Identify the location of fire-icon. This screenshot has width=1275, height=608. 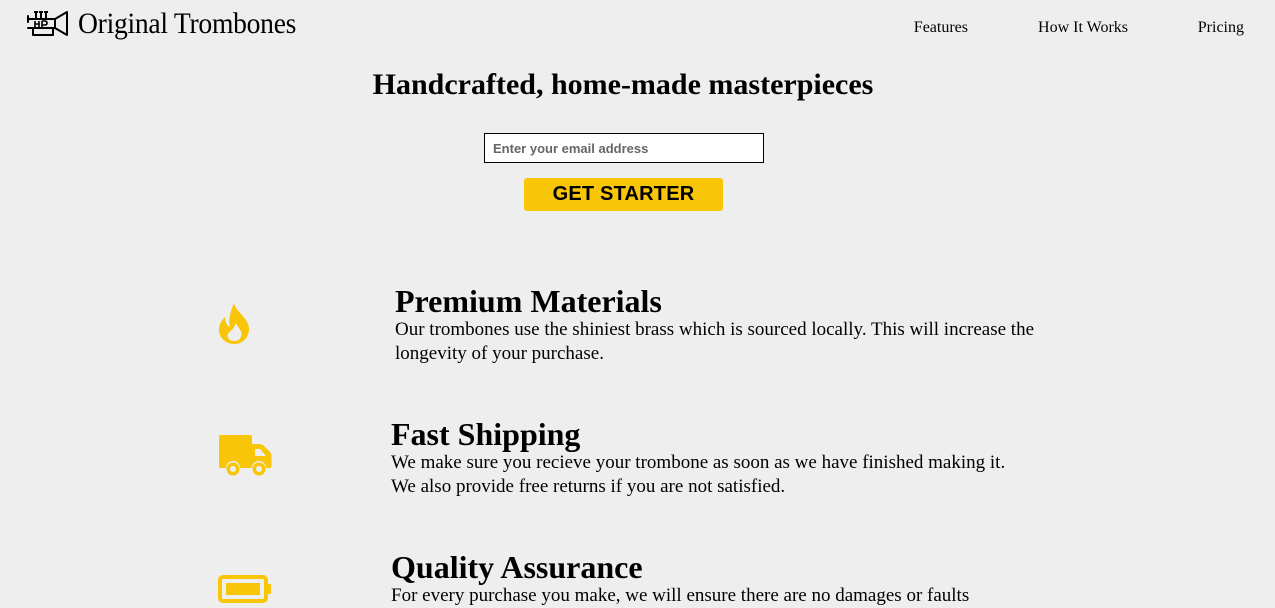
(234, 323).